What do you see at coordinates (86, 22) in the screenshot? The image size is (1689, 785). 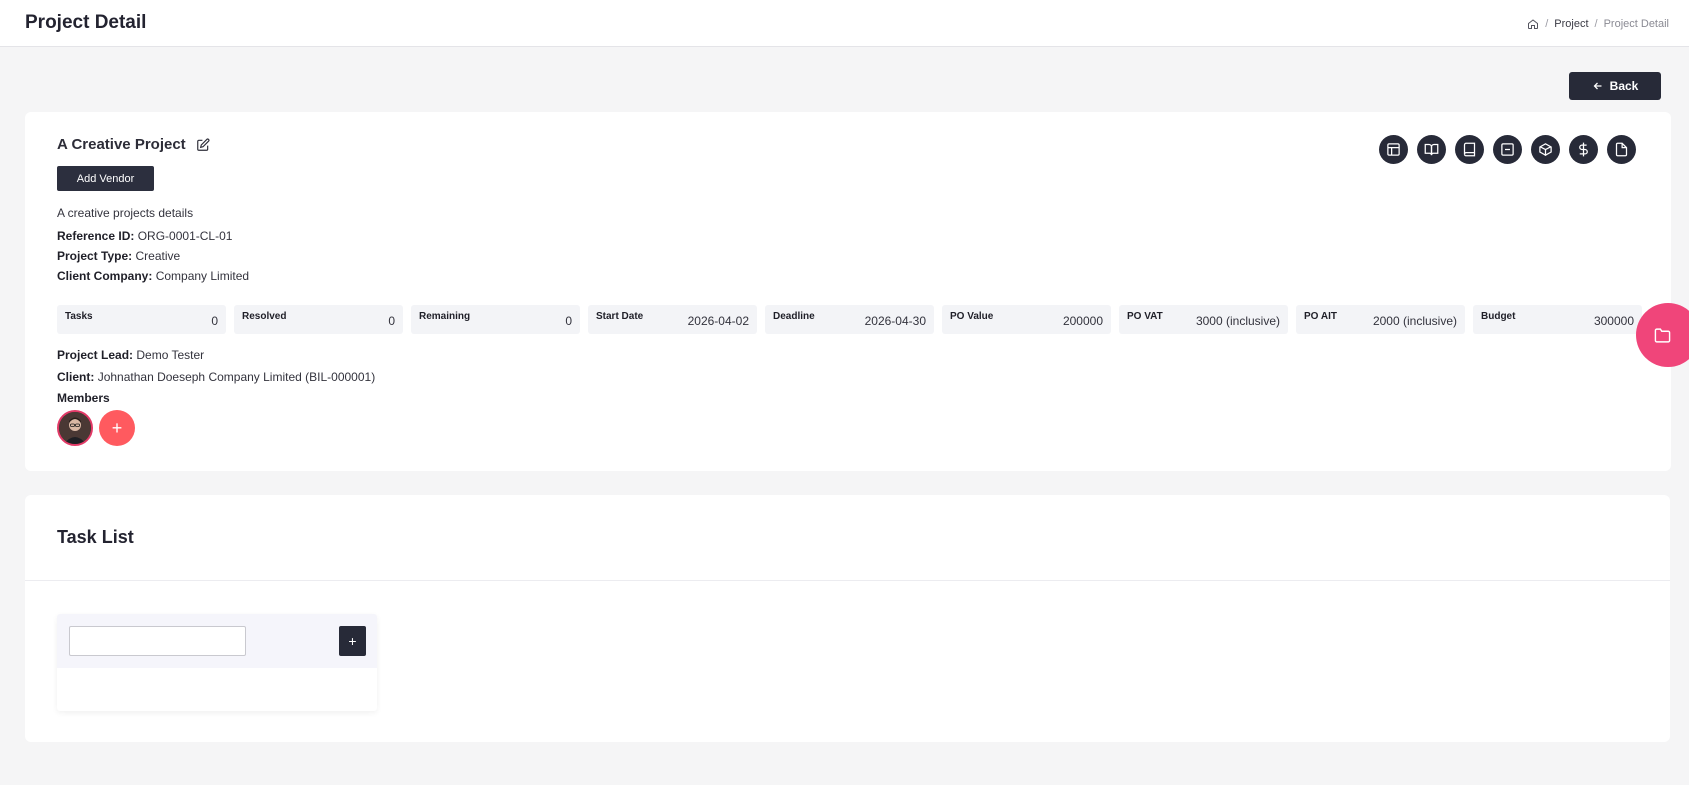 I see `page-title: Project Detail` at bounding box center [86, 22].